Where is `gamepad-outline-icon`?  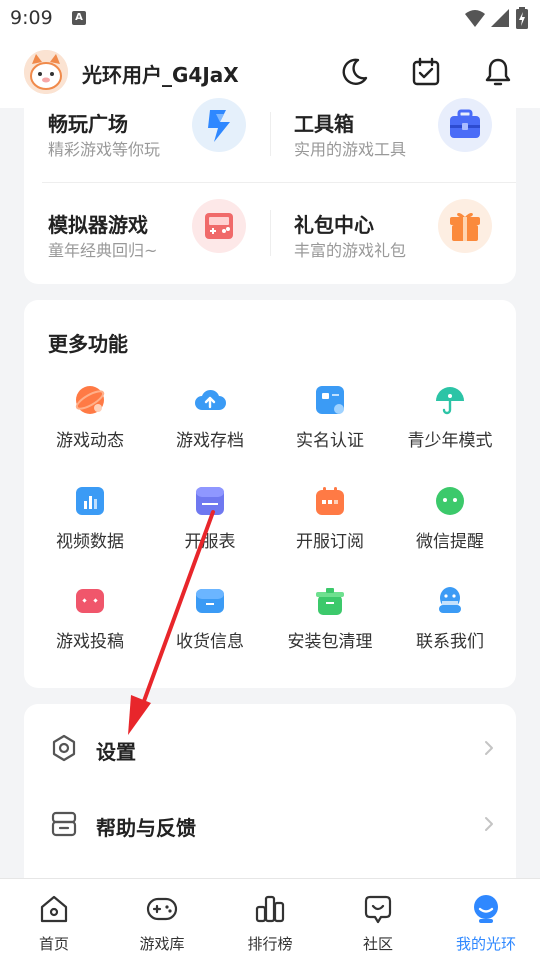
gamepad-outline-icon is located at coordinates (162, 909).